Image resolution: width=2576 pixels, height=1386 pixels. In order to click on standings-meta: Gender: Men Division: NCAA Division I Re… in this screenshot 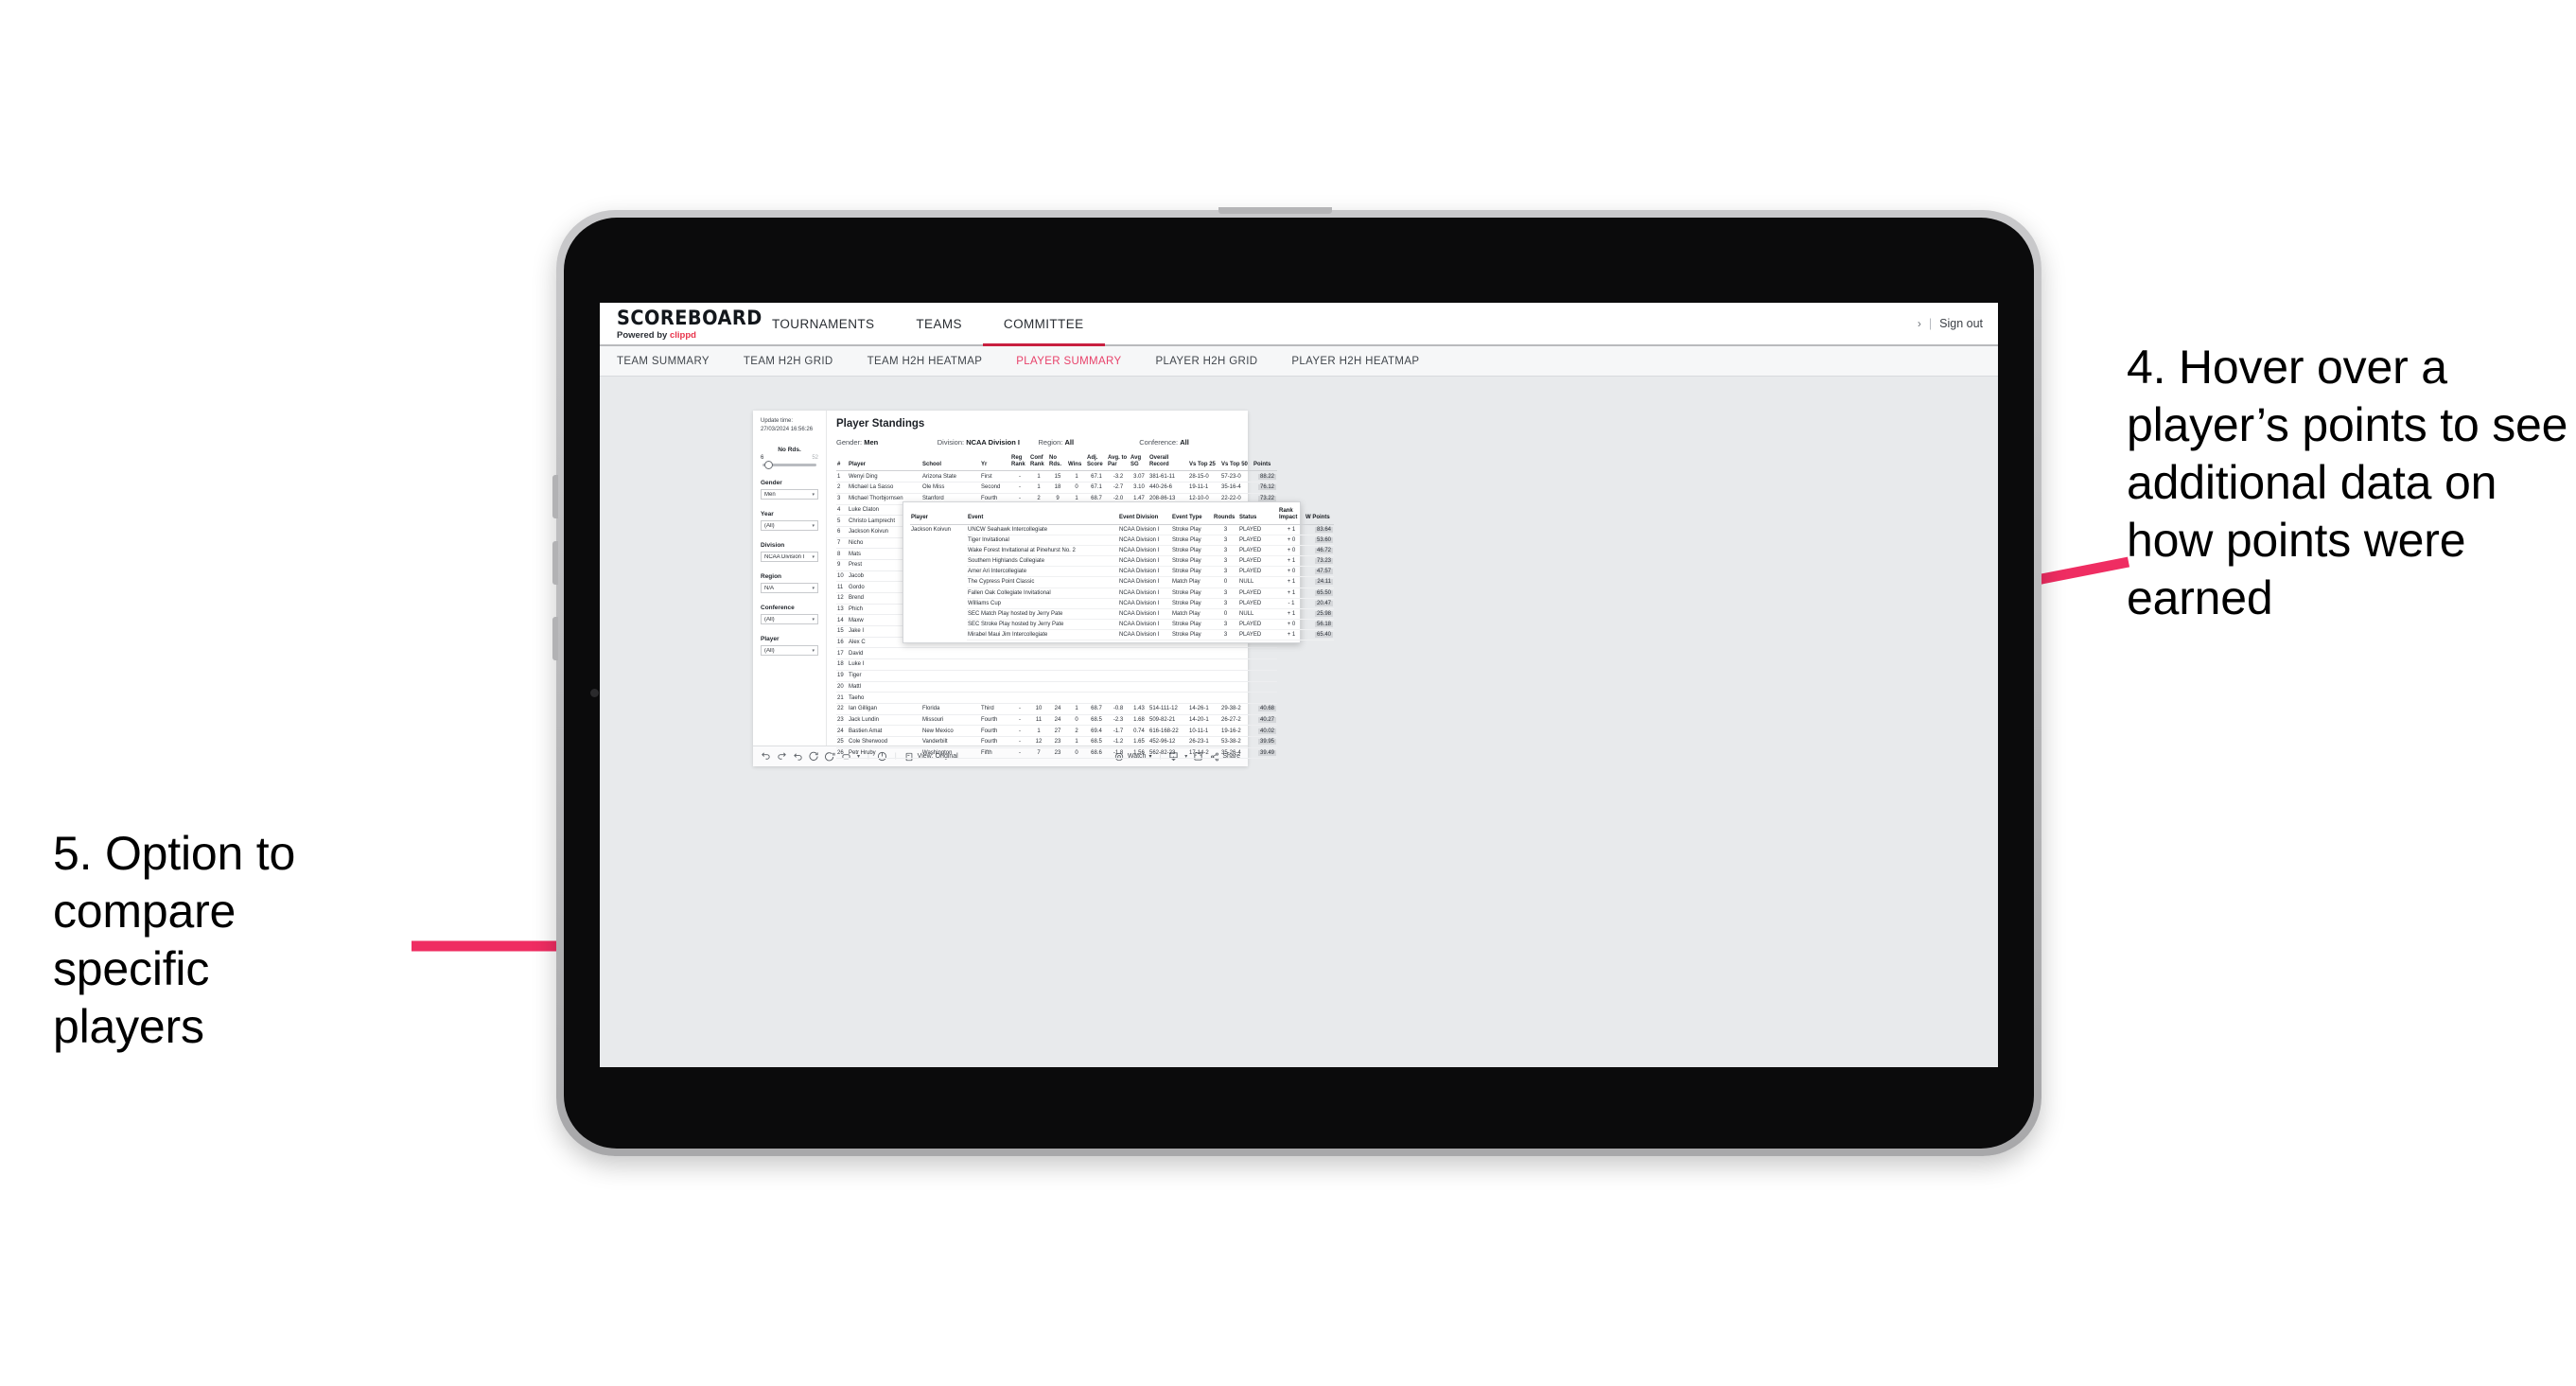, I will do `click(1038, 442)`.